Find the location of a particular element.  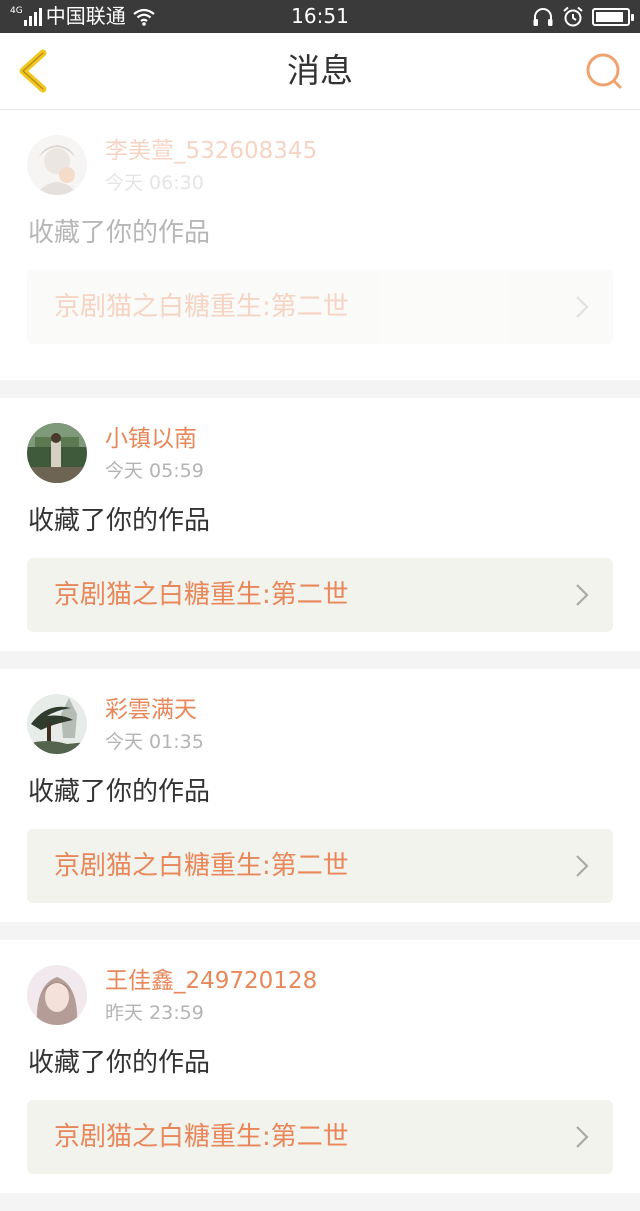

message-time: 昨天 23:59 is located at coordinates (154, 1013).